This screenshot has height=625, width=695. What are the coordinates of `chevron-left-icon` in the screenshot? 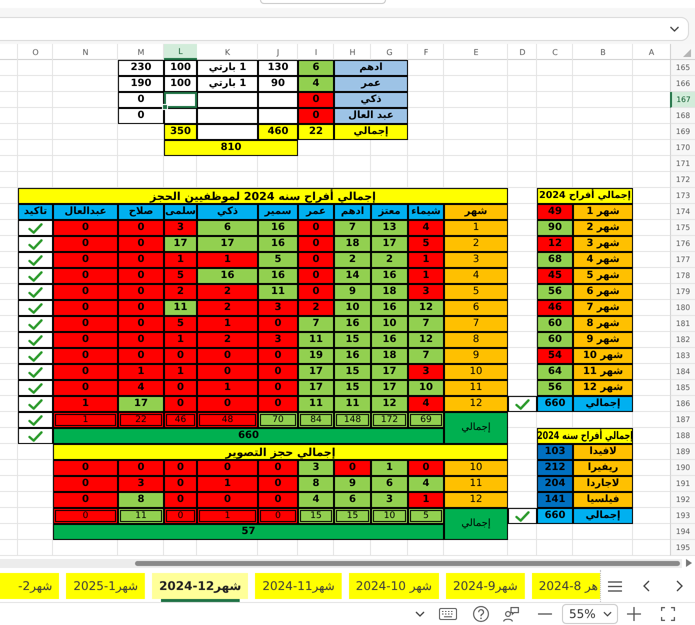 It's located at (646, 586).